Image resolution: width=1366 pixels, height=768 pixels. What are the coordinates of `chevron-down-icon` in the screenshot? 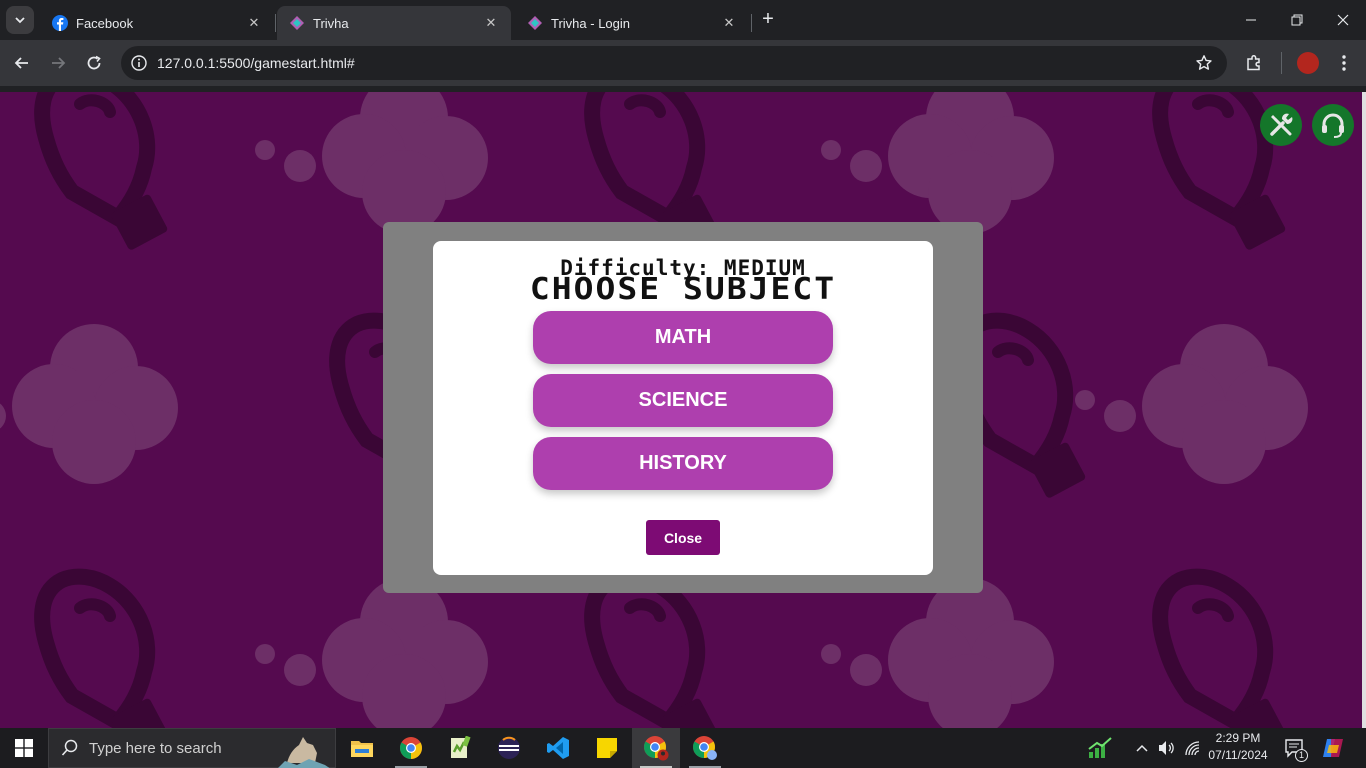 It's located at (20, 20).